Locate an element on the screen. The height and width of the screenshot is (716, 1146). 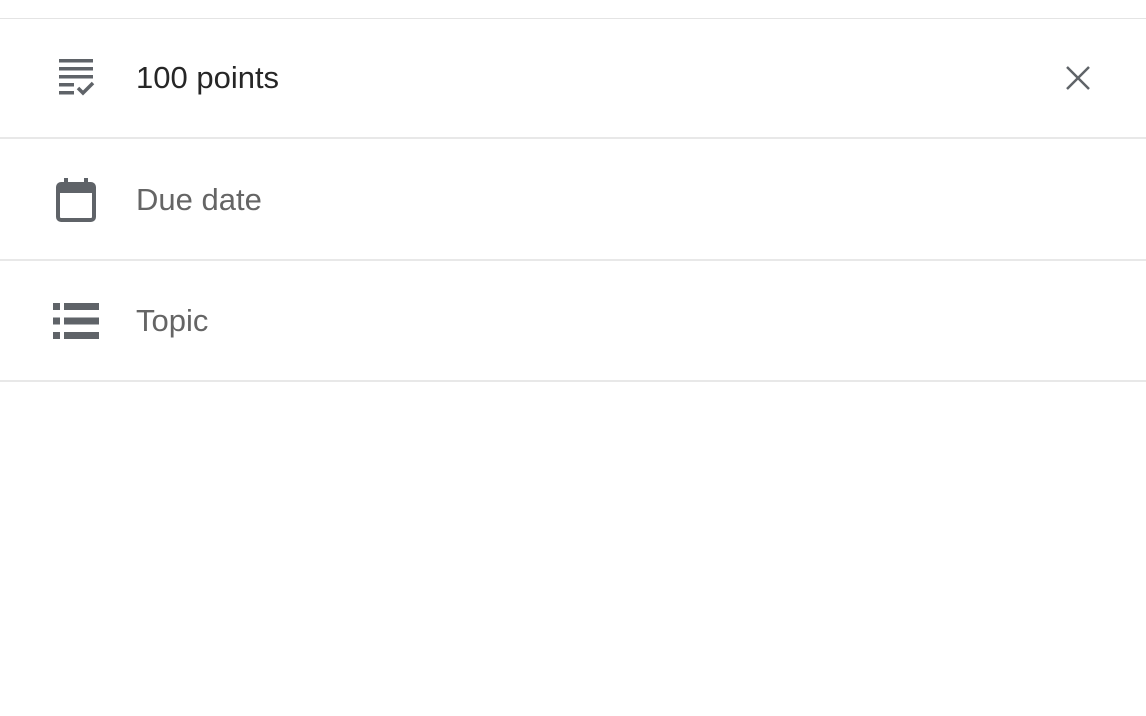
points-value: 100 points is located at coordinates (208, 77).